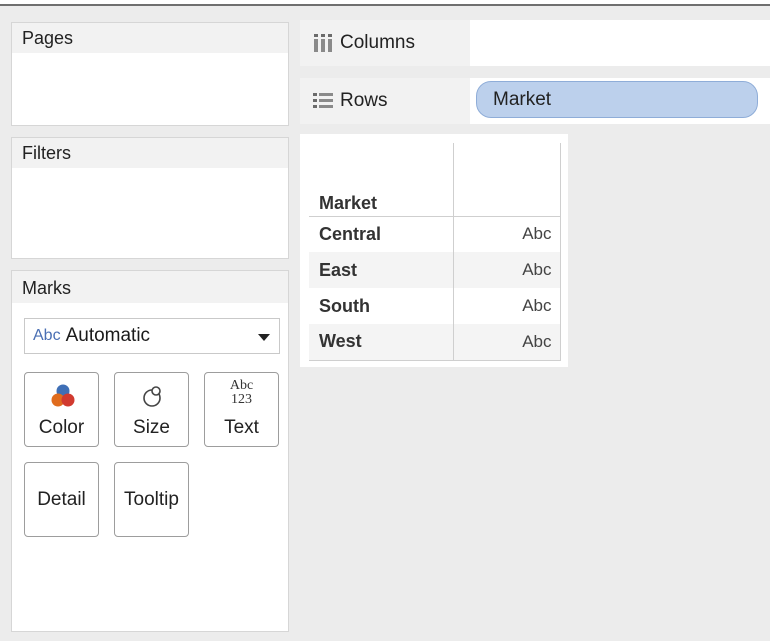 Image resolution: width=770 pixels, height=641 pixels. Describe the element at coordinates (377, 42) in the screenshot. I see `columns-shelf-title: Columns` at that location.